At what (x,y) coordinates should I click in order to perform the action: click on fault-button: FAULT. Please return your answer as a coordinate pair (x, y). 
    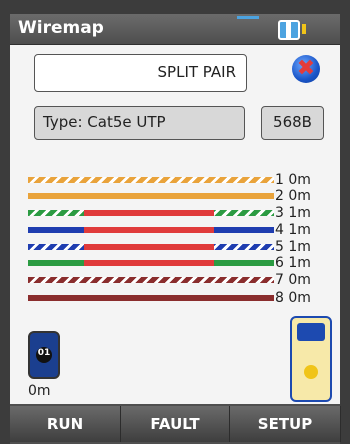
    Looking at the image, I should click on (175, 424).